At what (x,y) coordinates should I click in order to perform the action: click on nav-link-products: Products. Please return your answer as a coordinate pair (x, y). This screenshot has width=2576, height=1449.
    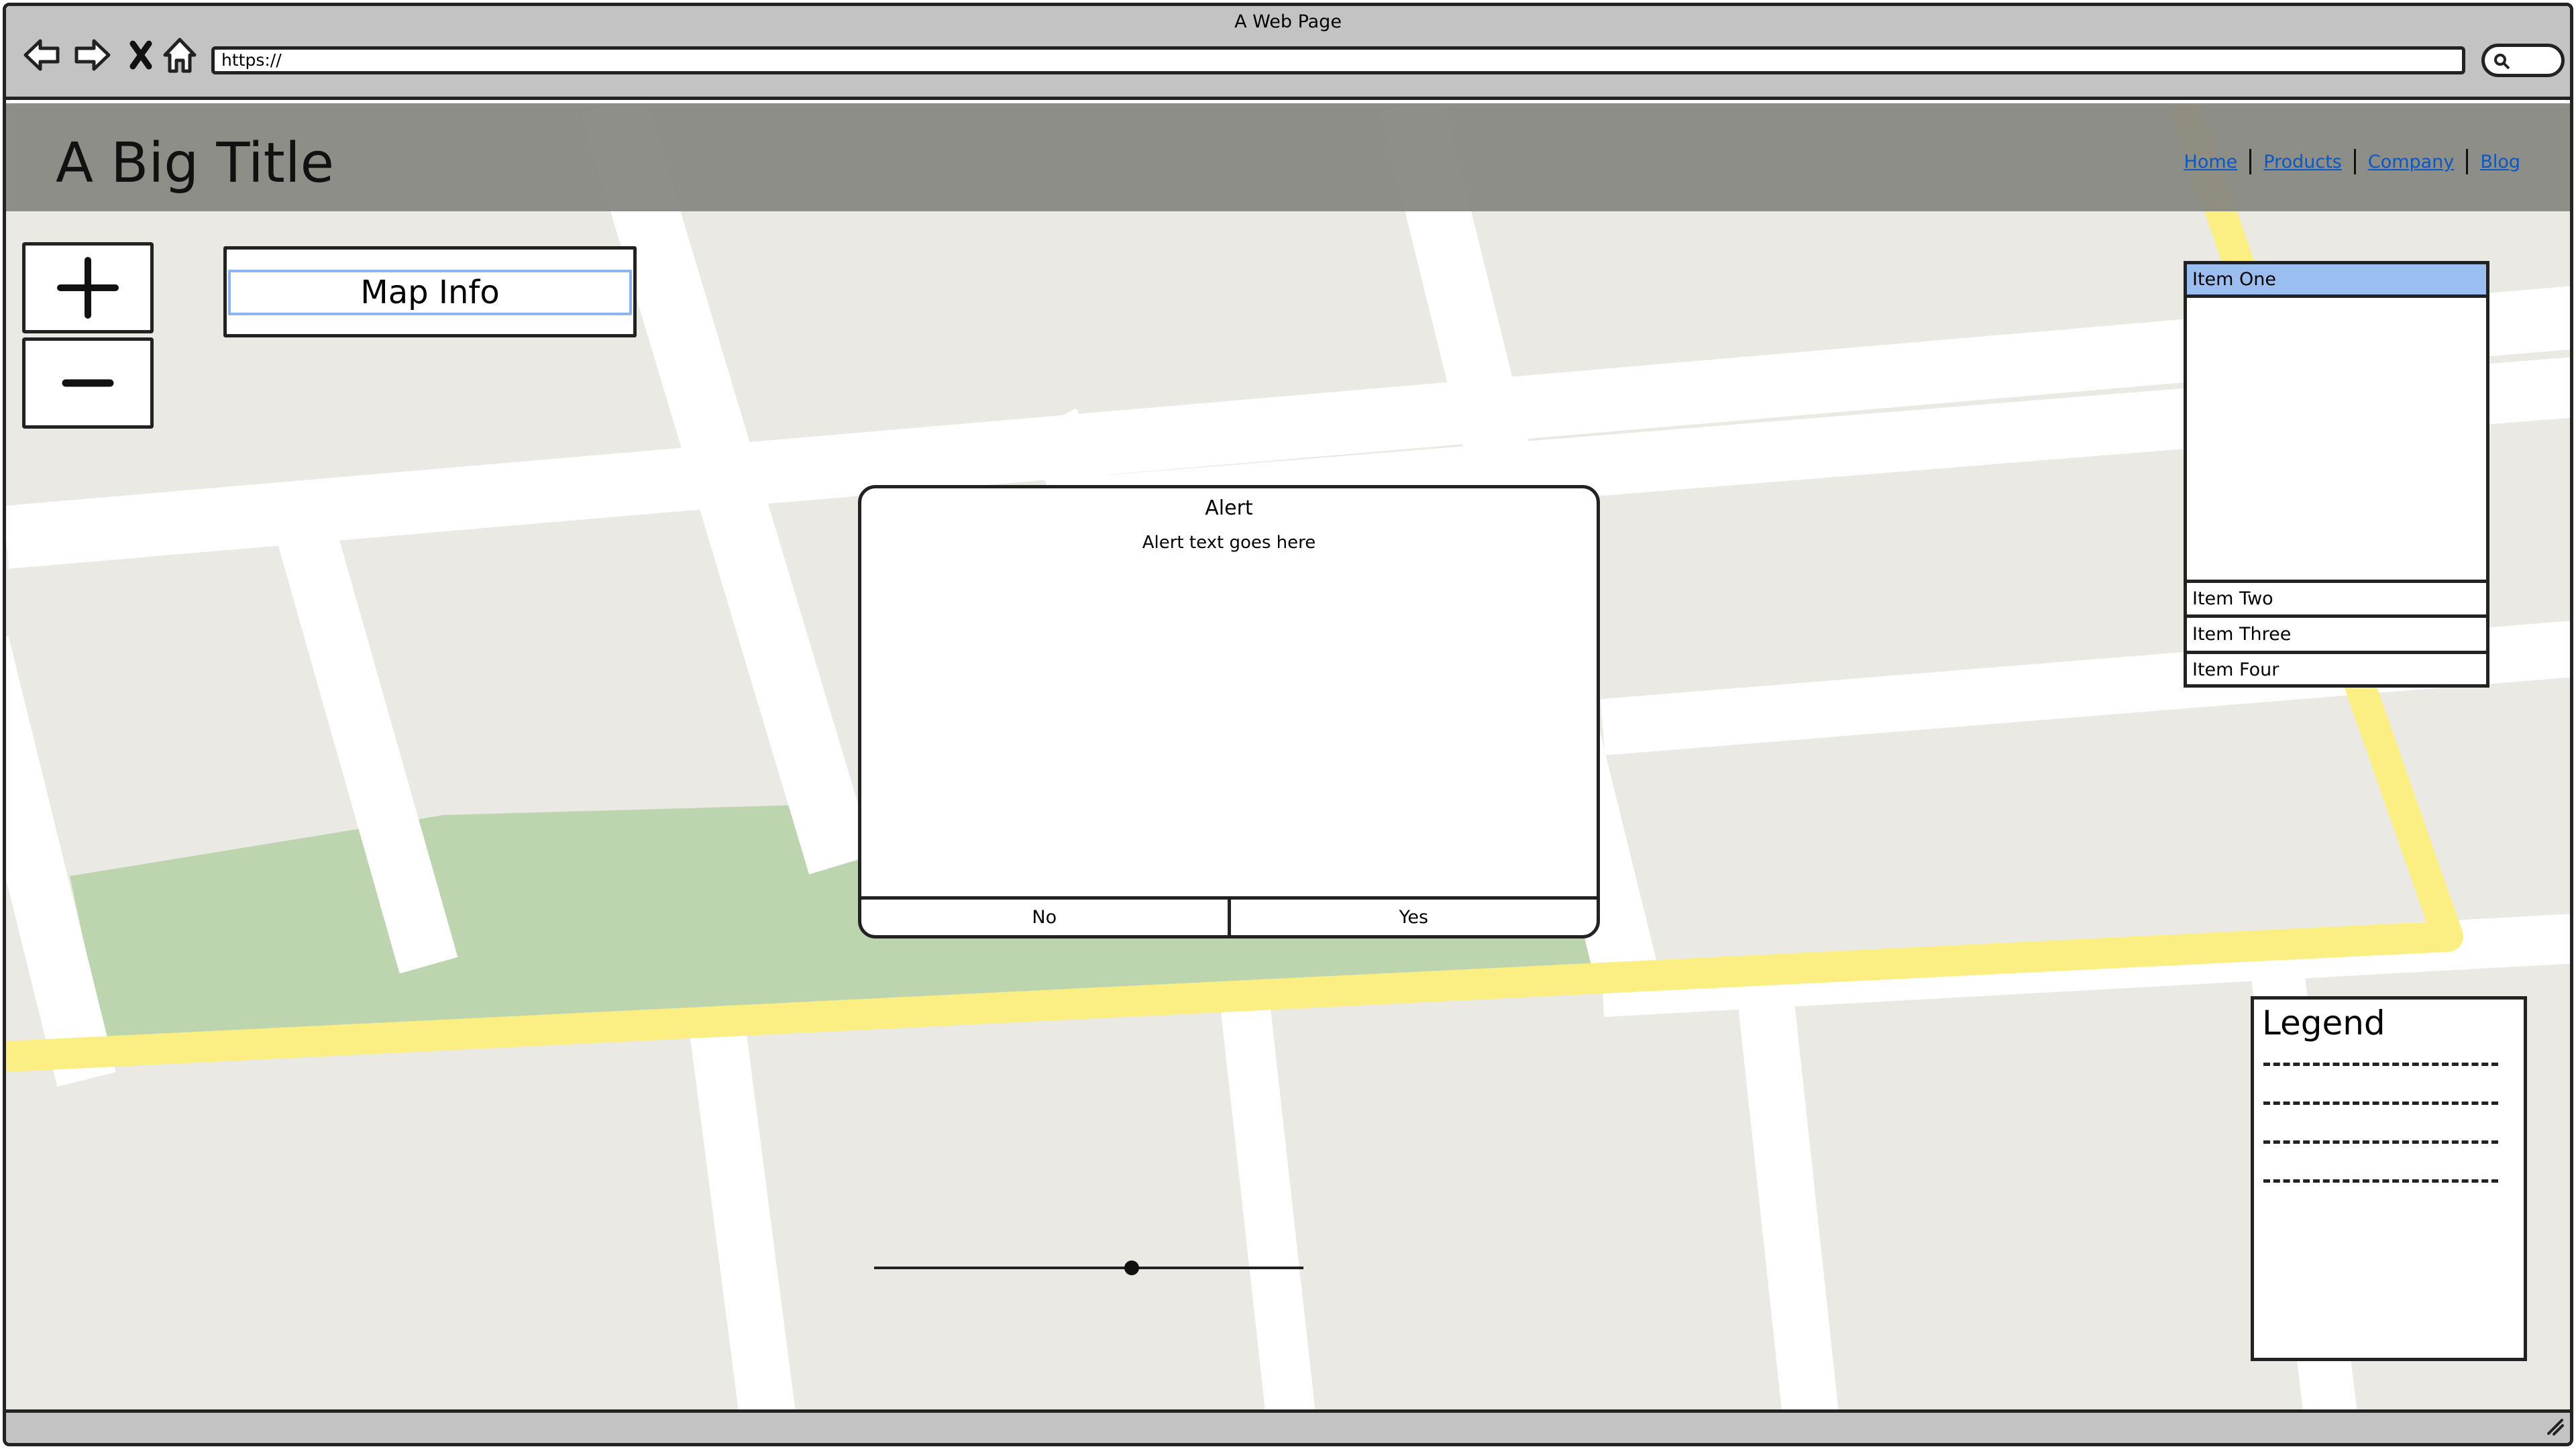
    Looking at the image, I should click on (2302, 162).